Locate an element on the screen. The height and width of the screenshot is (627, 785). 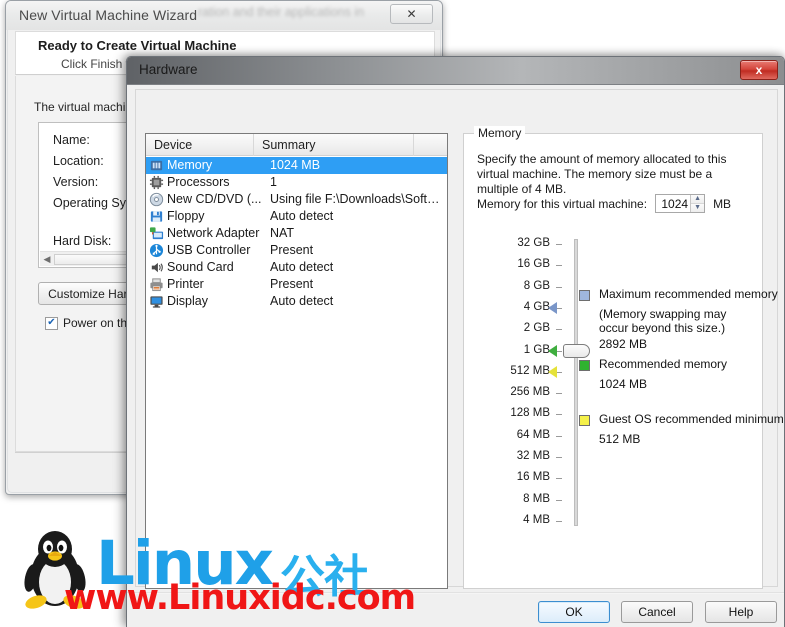
memory-spinner: ▲ ▼ is located at coordinates (680, 203).